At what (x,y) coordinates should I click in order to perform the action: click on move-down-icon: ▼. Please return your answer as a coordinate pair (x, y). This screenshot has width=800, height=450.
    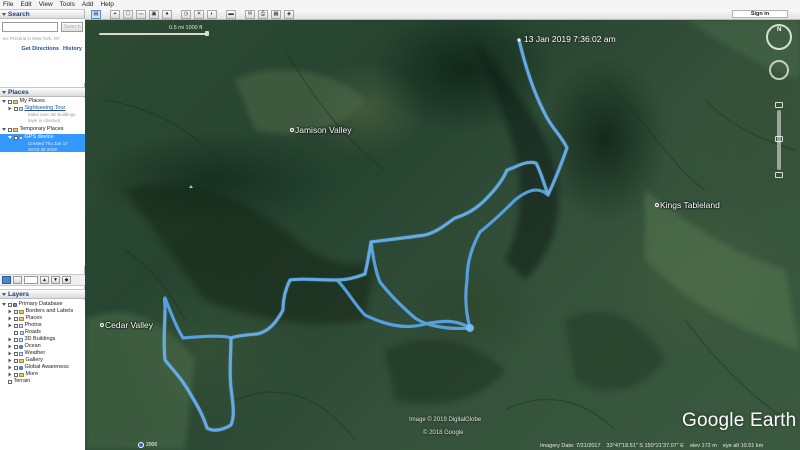
    Looking at the image, I should click on (55, 280).